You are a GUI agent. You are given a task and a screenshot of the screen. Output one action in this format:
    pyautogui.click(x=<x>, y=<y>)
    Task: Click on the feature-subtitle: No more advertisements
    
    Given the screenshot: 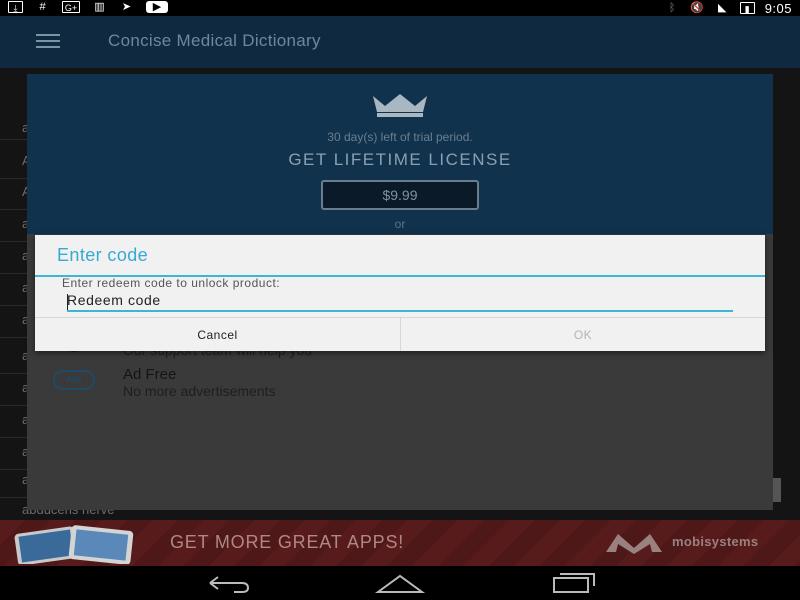 What is the action you would take?
    pyautogui.click(x=199, y=391)
    